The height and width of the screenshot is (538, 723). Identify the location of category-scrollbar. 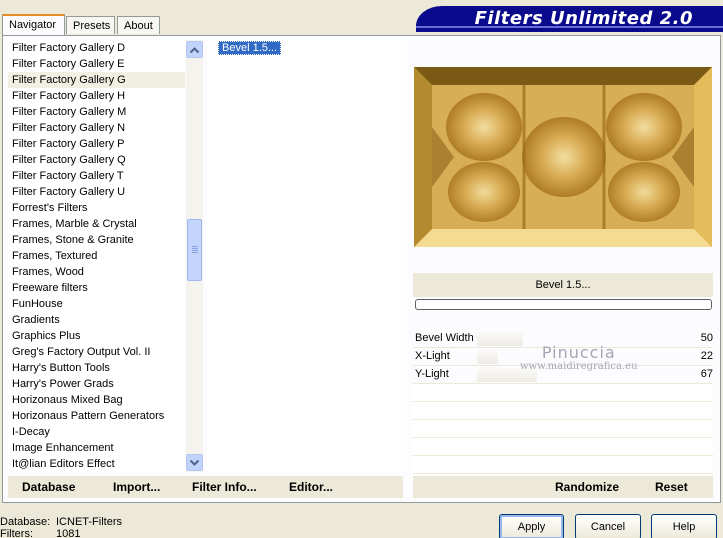
(194, 256).